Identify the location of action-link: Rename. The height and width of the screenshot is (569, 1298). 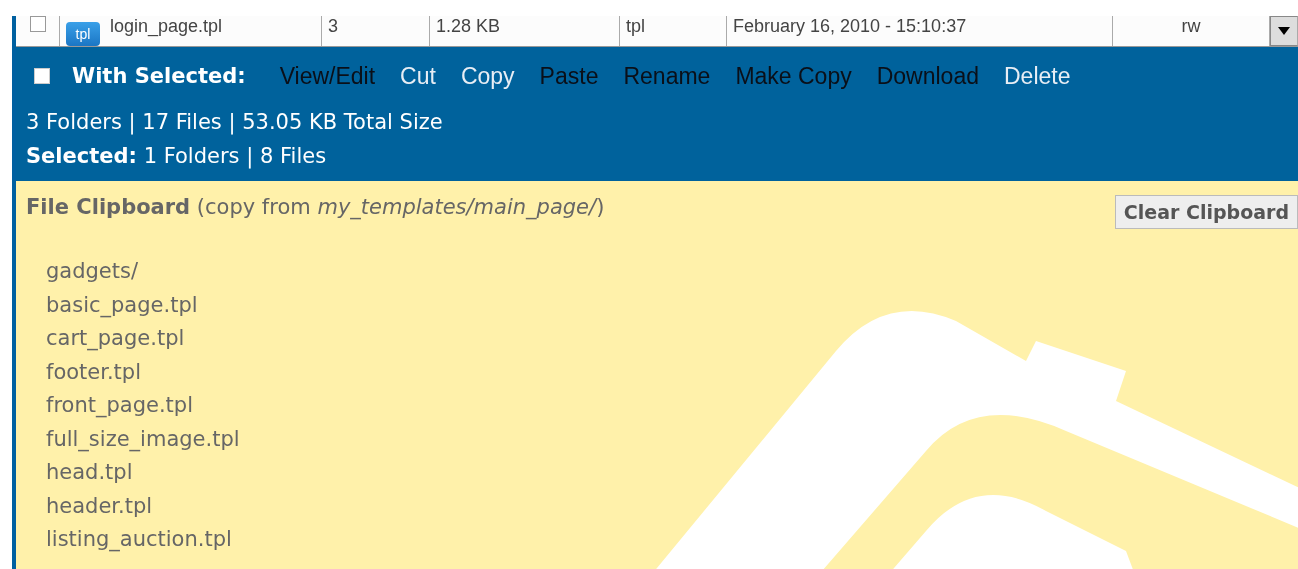
(667, 76).